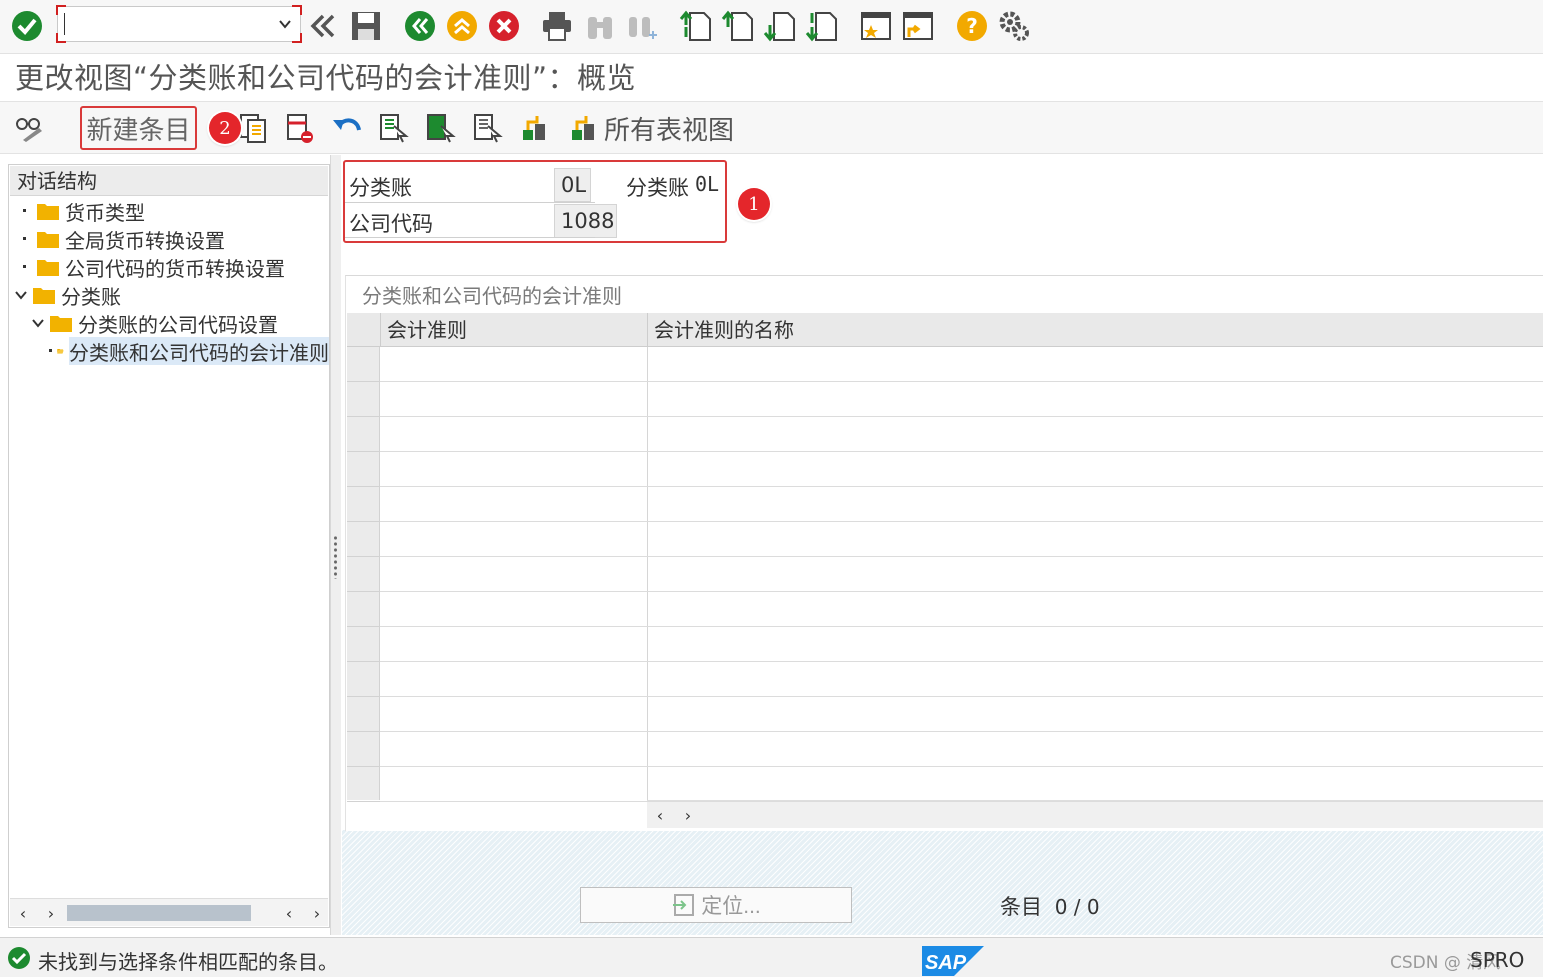  What do you see at coordinates (199, 351) in the screenshot?
I see `tree-node-label: 分类账和公司代码的会计准则` at bounding box center [199, 351].